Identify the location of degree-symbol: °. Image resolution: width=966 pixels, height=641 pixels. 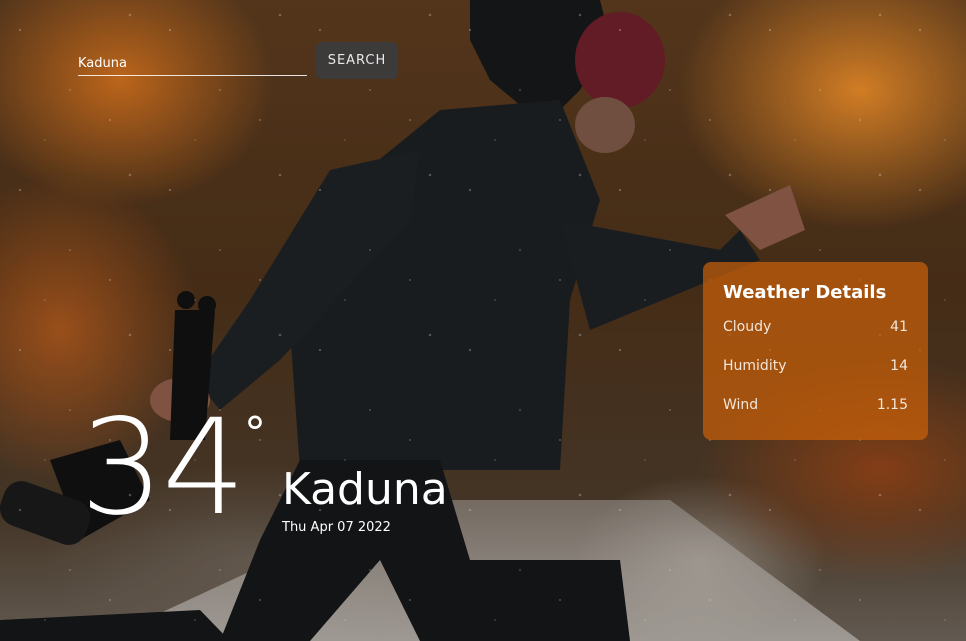
(255, 433).